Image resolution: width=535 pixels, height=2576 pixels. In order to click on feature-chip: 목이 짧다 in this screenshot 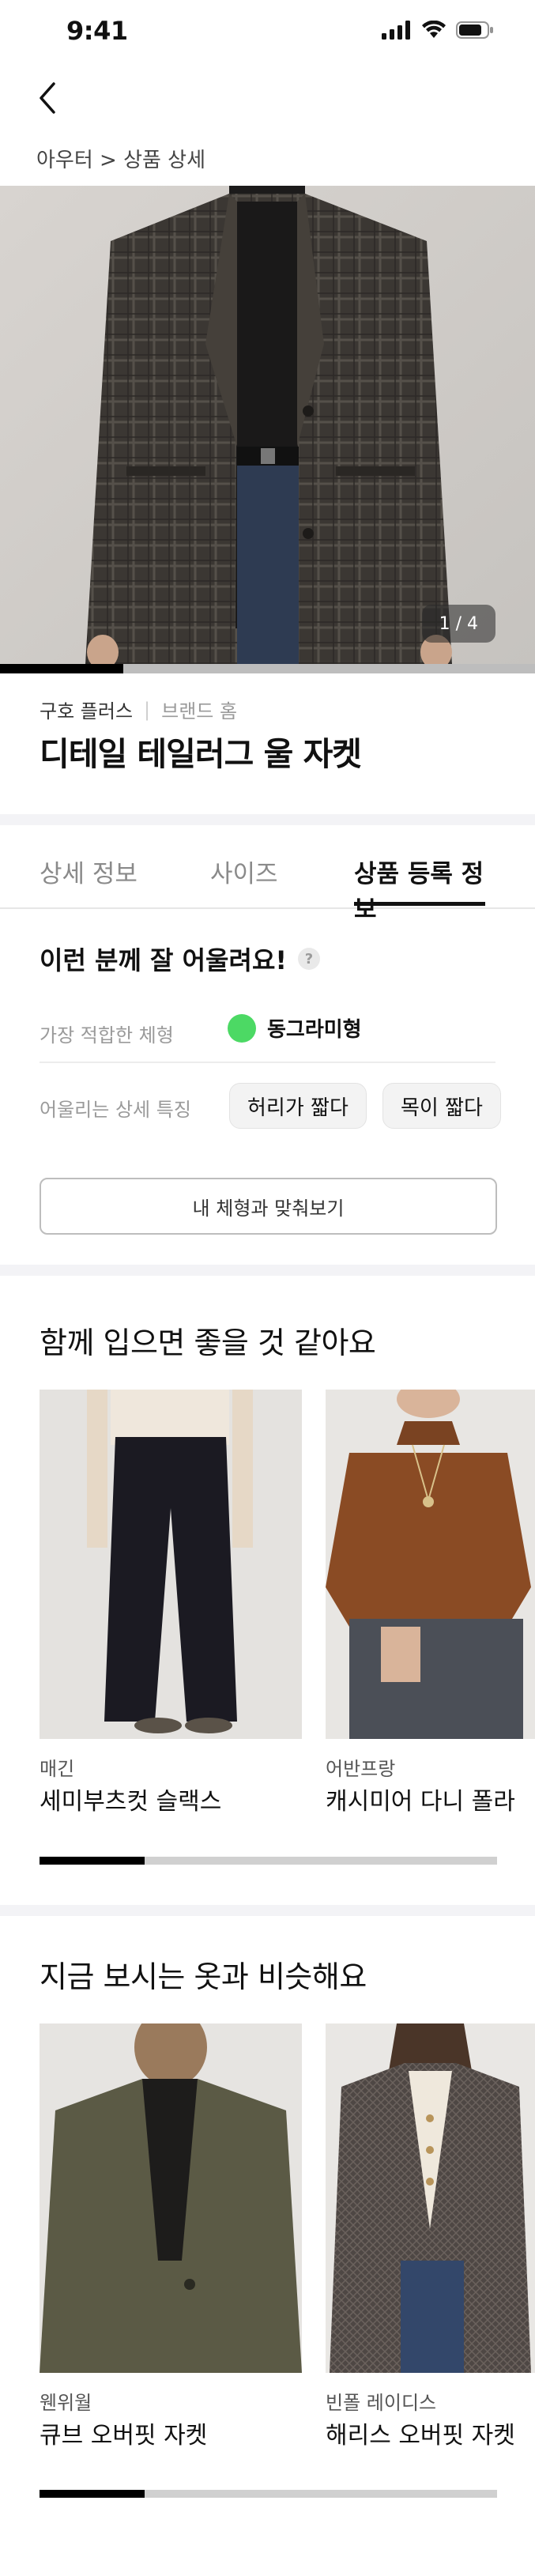, I will do `click(441, 1106)`.